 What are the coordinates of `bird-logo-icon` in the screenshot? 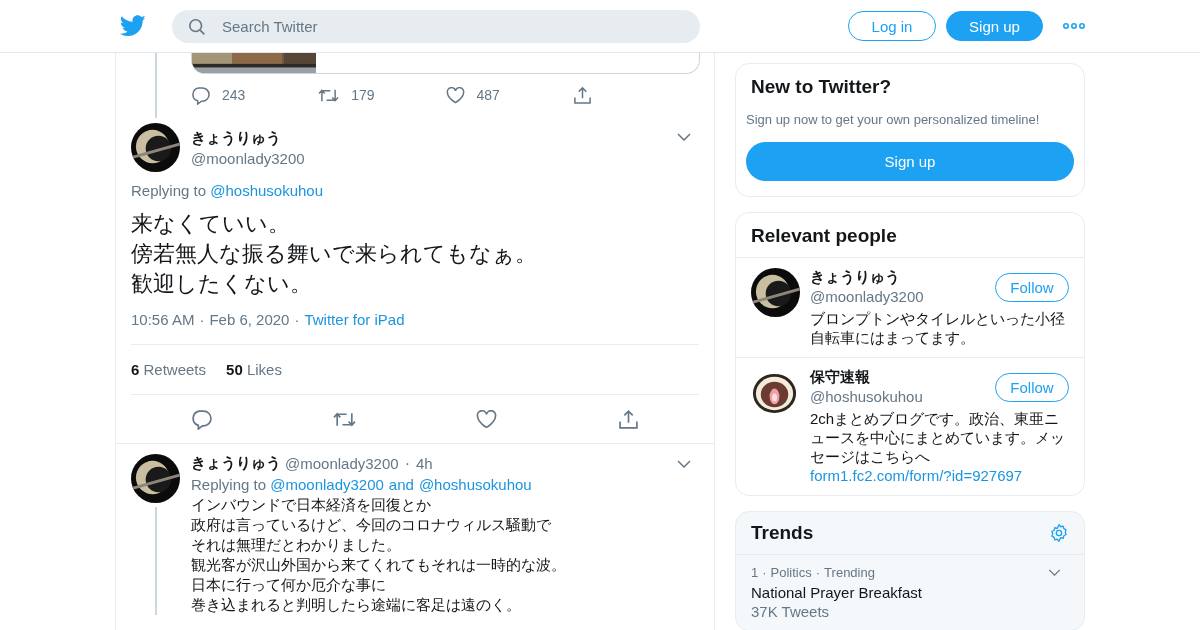 It's located at (133, 26).